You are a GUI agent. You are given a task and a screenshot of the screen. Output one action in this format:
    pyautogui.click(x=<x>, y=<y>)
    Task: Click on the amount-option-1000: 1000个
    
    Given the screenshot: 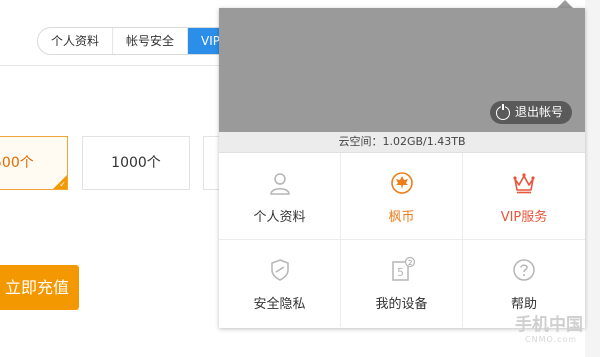 What is the action you would take?
    pyautogui.click(x=136, y=163)
    